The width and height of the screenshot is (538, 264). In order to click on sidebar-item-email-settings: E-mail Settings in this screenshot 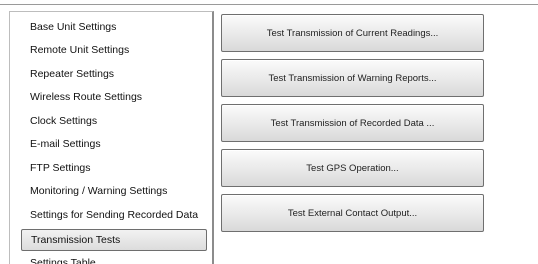, I will do `click(114, 144)`.